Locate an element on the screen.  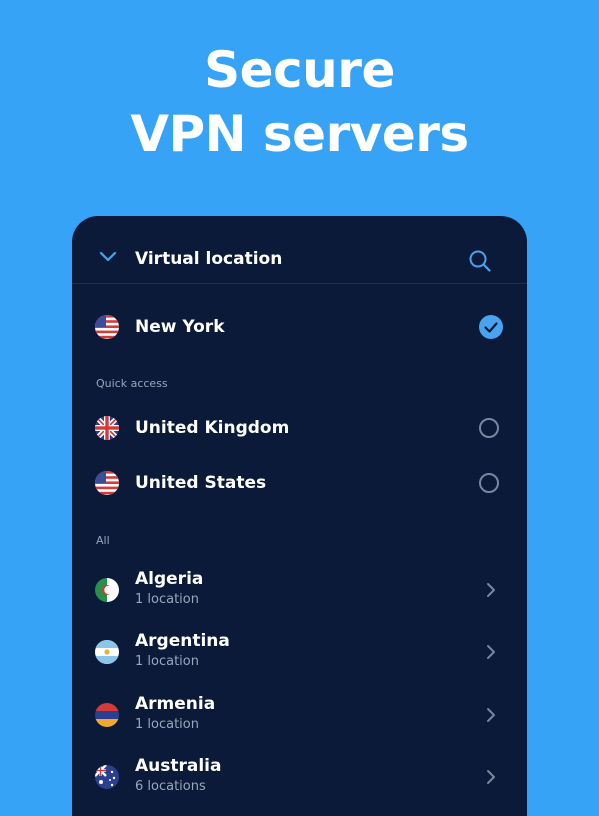
quick-access-item-name: United States is located at coordinates (201, 483).